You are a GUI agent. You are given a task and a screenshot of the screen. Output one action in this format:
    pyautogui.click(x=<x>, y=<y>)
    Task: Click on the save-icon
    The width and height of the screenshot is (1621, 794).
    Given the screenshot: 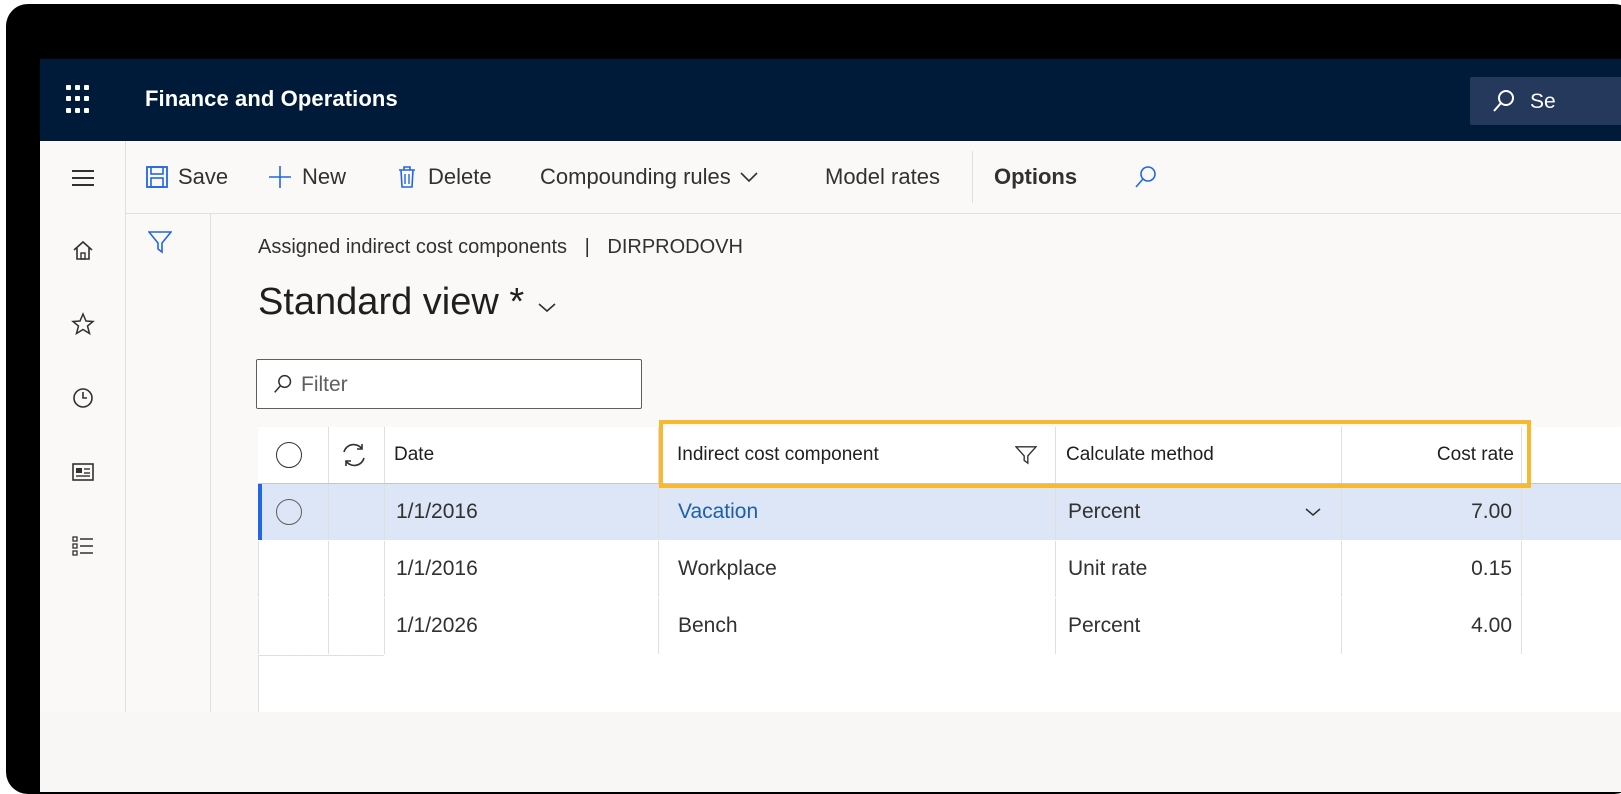 What is the action you would take?
    pyautogui.click(x=157, y=177)
    